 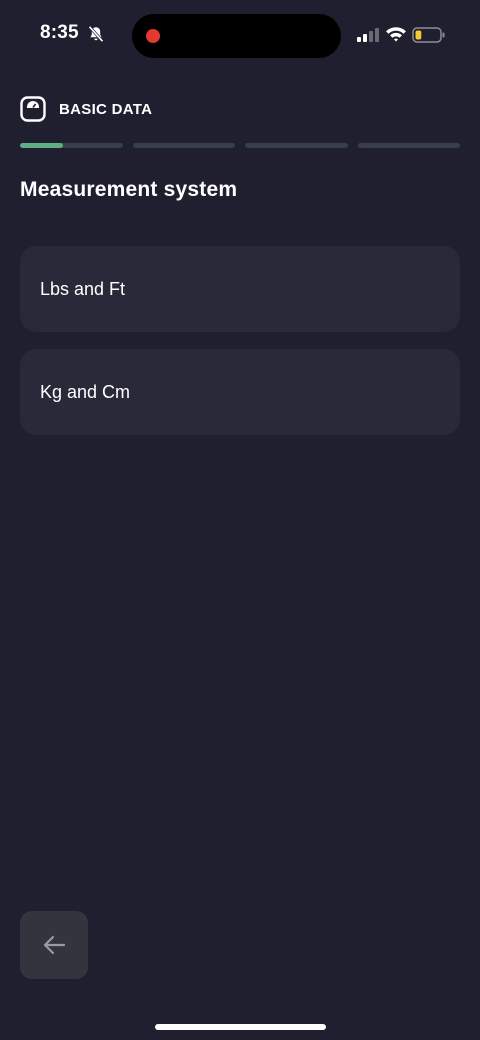 I want to click on step-progress, so click(x=240, y=145).